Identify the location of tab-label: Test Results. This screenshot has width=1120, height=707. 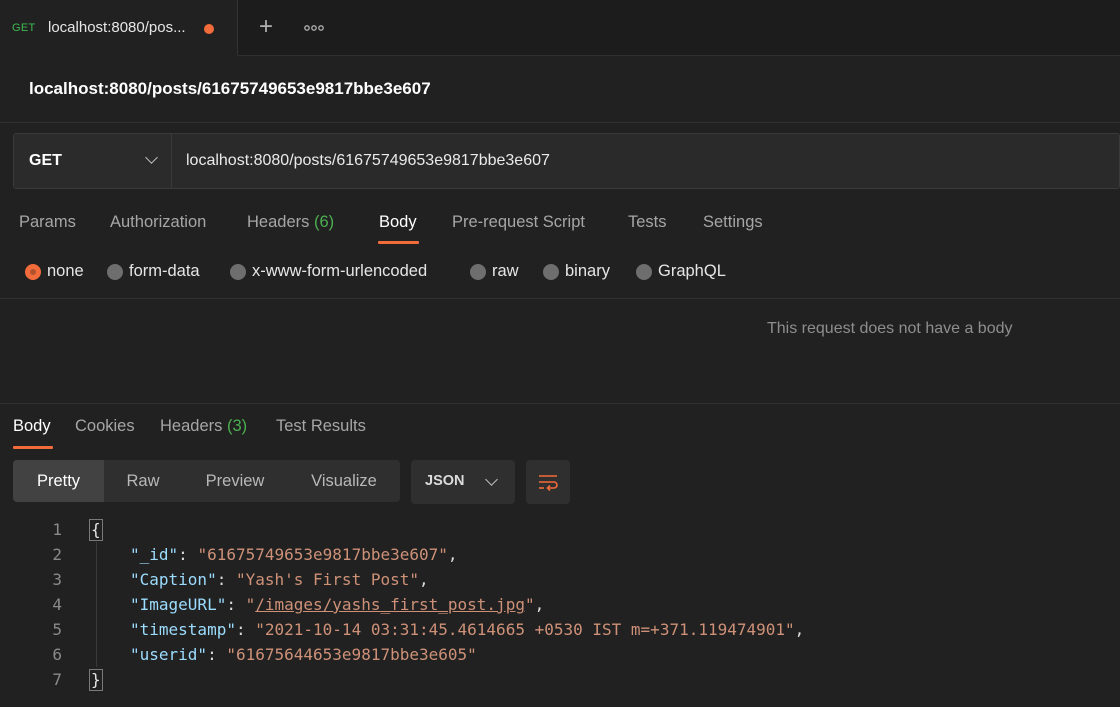
(321, 426).